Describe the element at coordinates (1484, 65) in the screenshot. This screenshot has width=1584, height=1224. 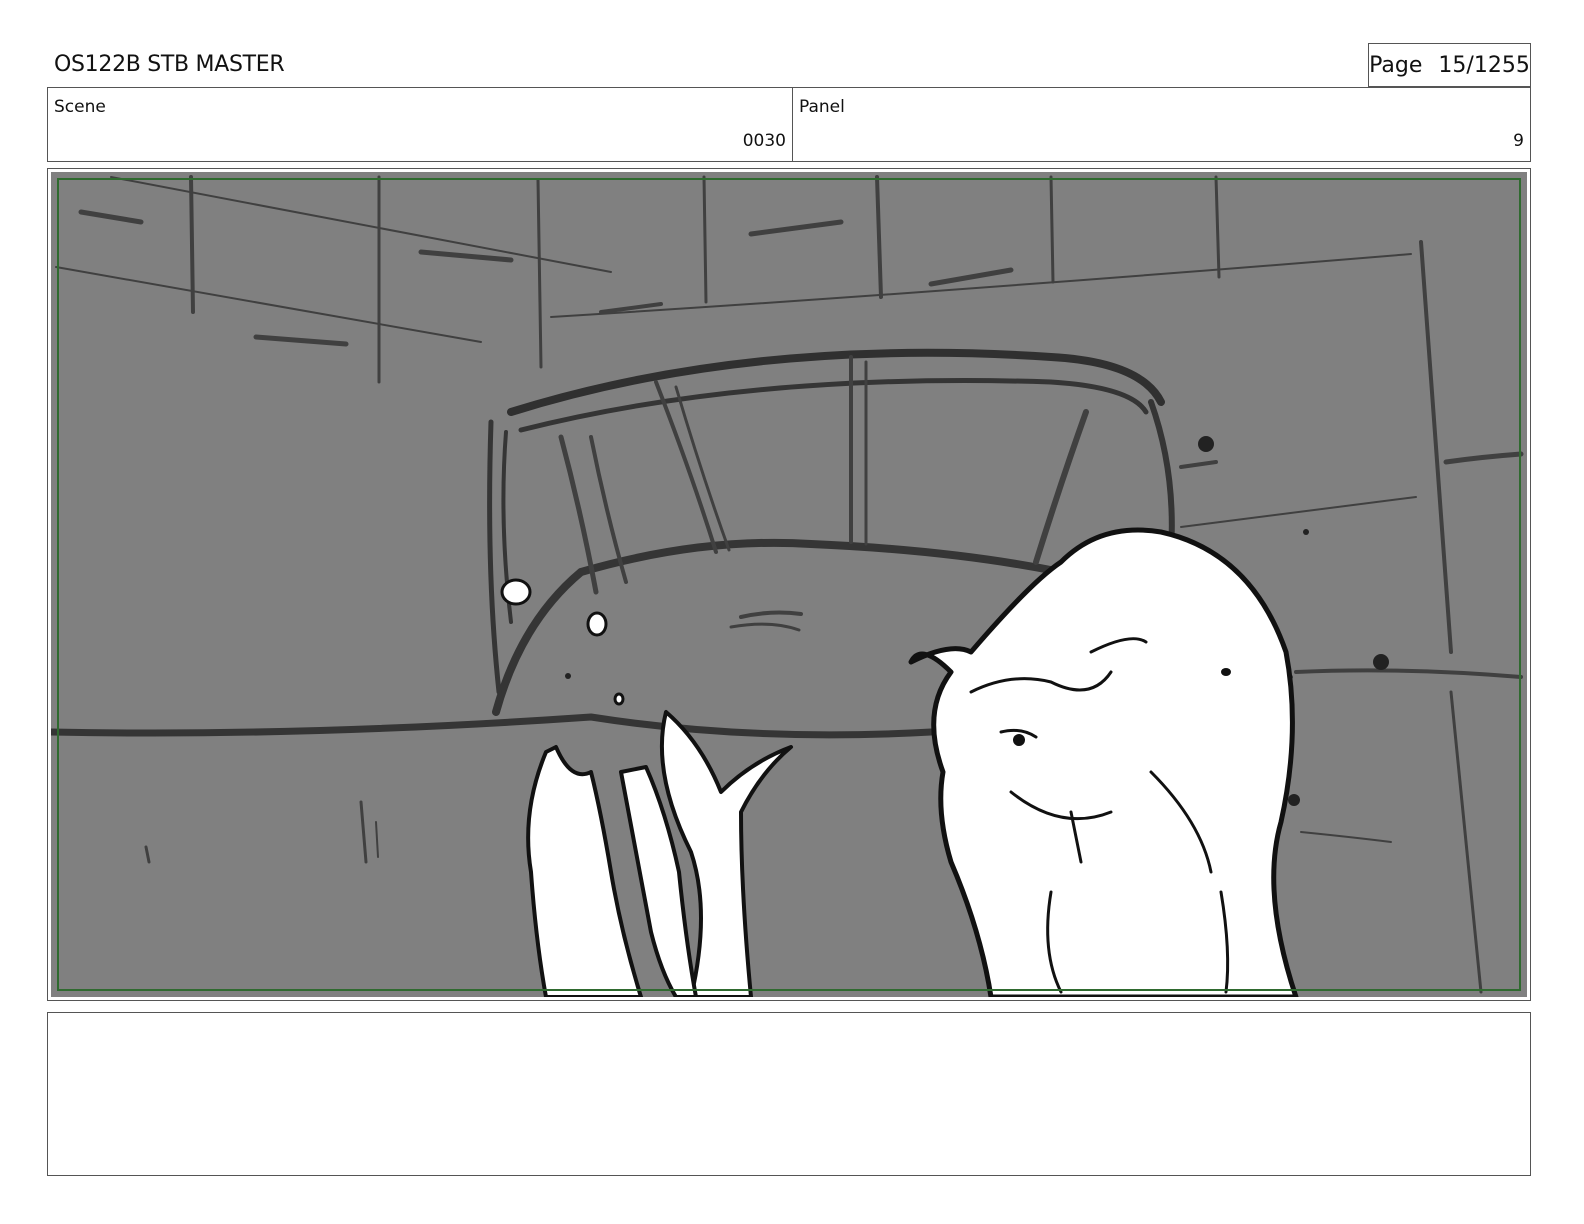
I see `page-number: 15/1255` at that location.